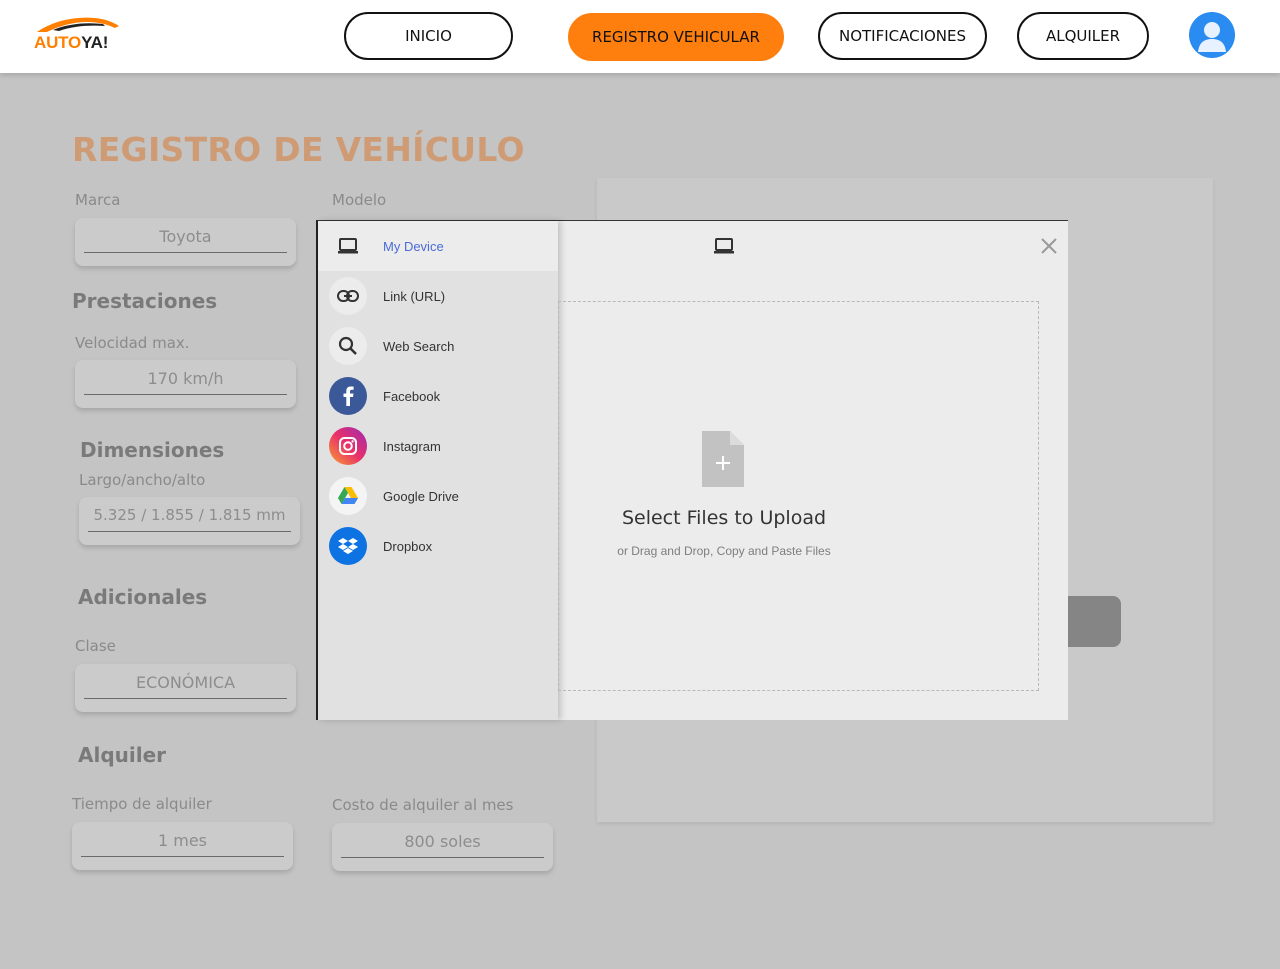  I want to click on adicionales-heading: Adicionales, so click(143, 597).